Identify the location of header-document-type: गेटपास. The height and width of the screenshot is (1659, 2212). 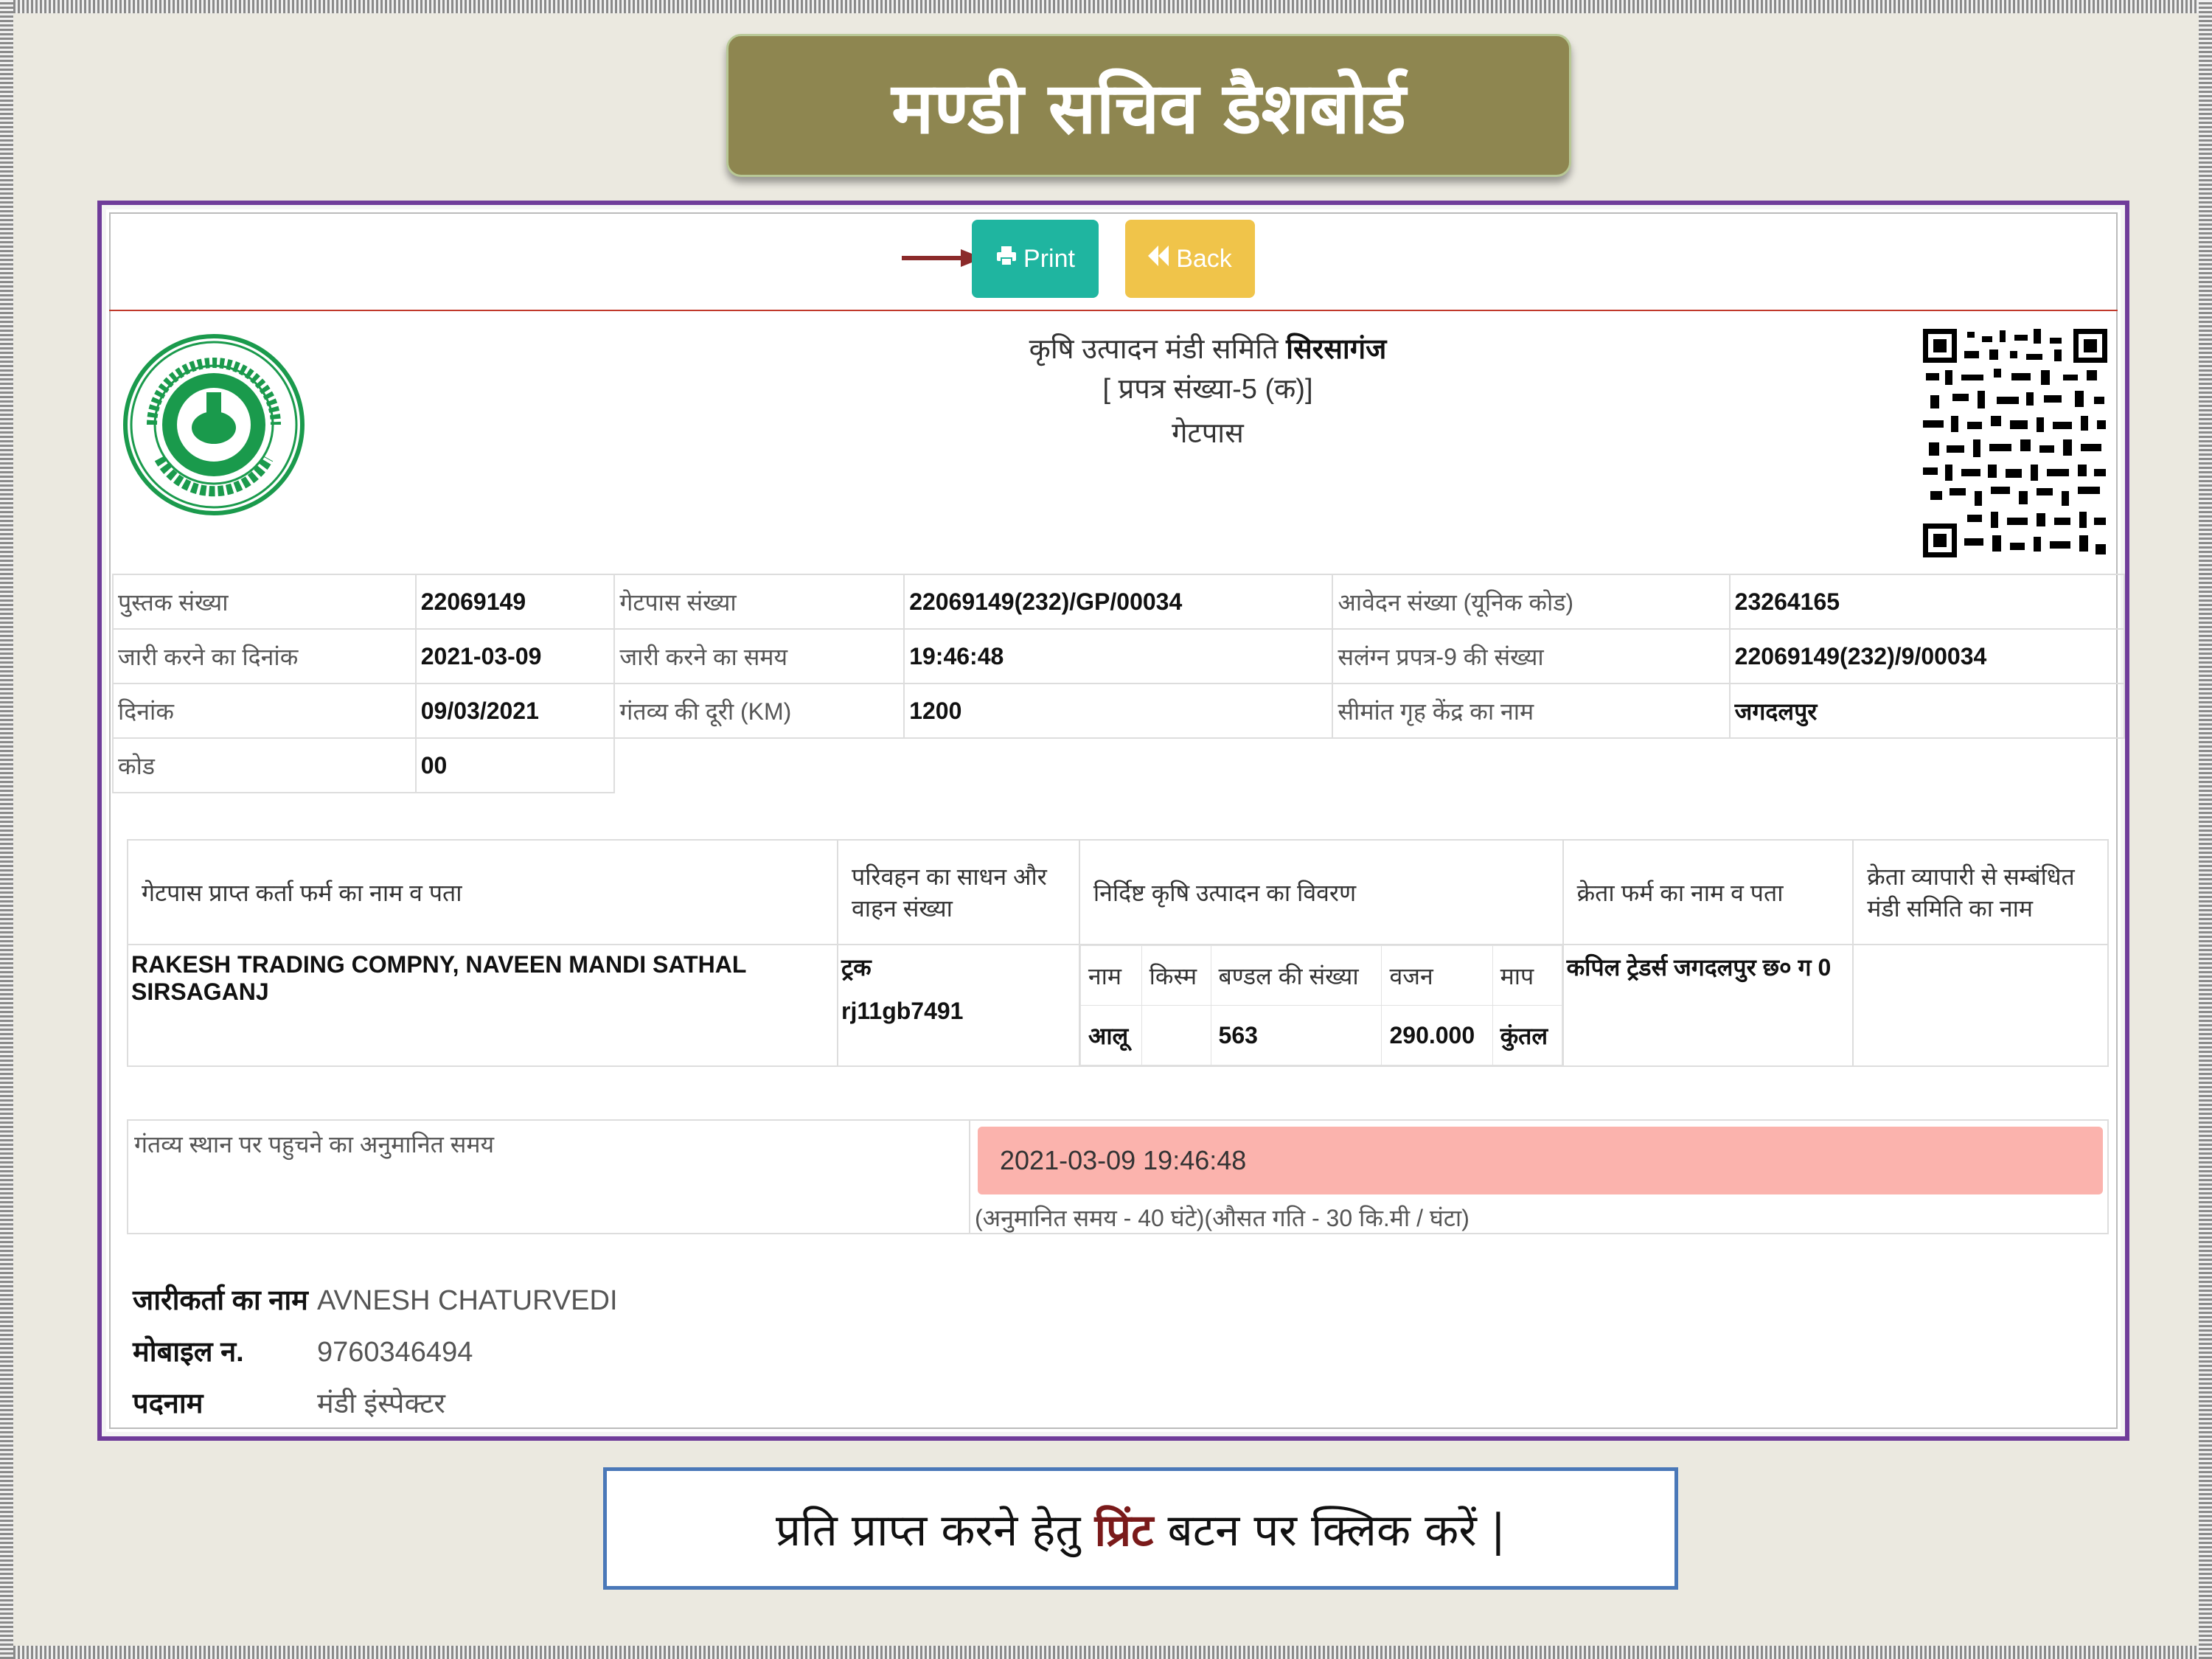
(1208, 433).